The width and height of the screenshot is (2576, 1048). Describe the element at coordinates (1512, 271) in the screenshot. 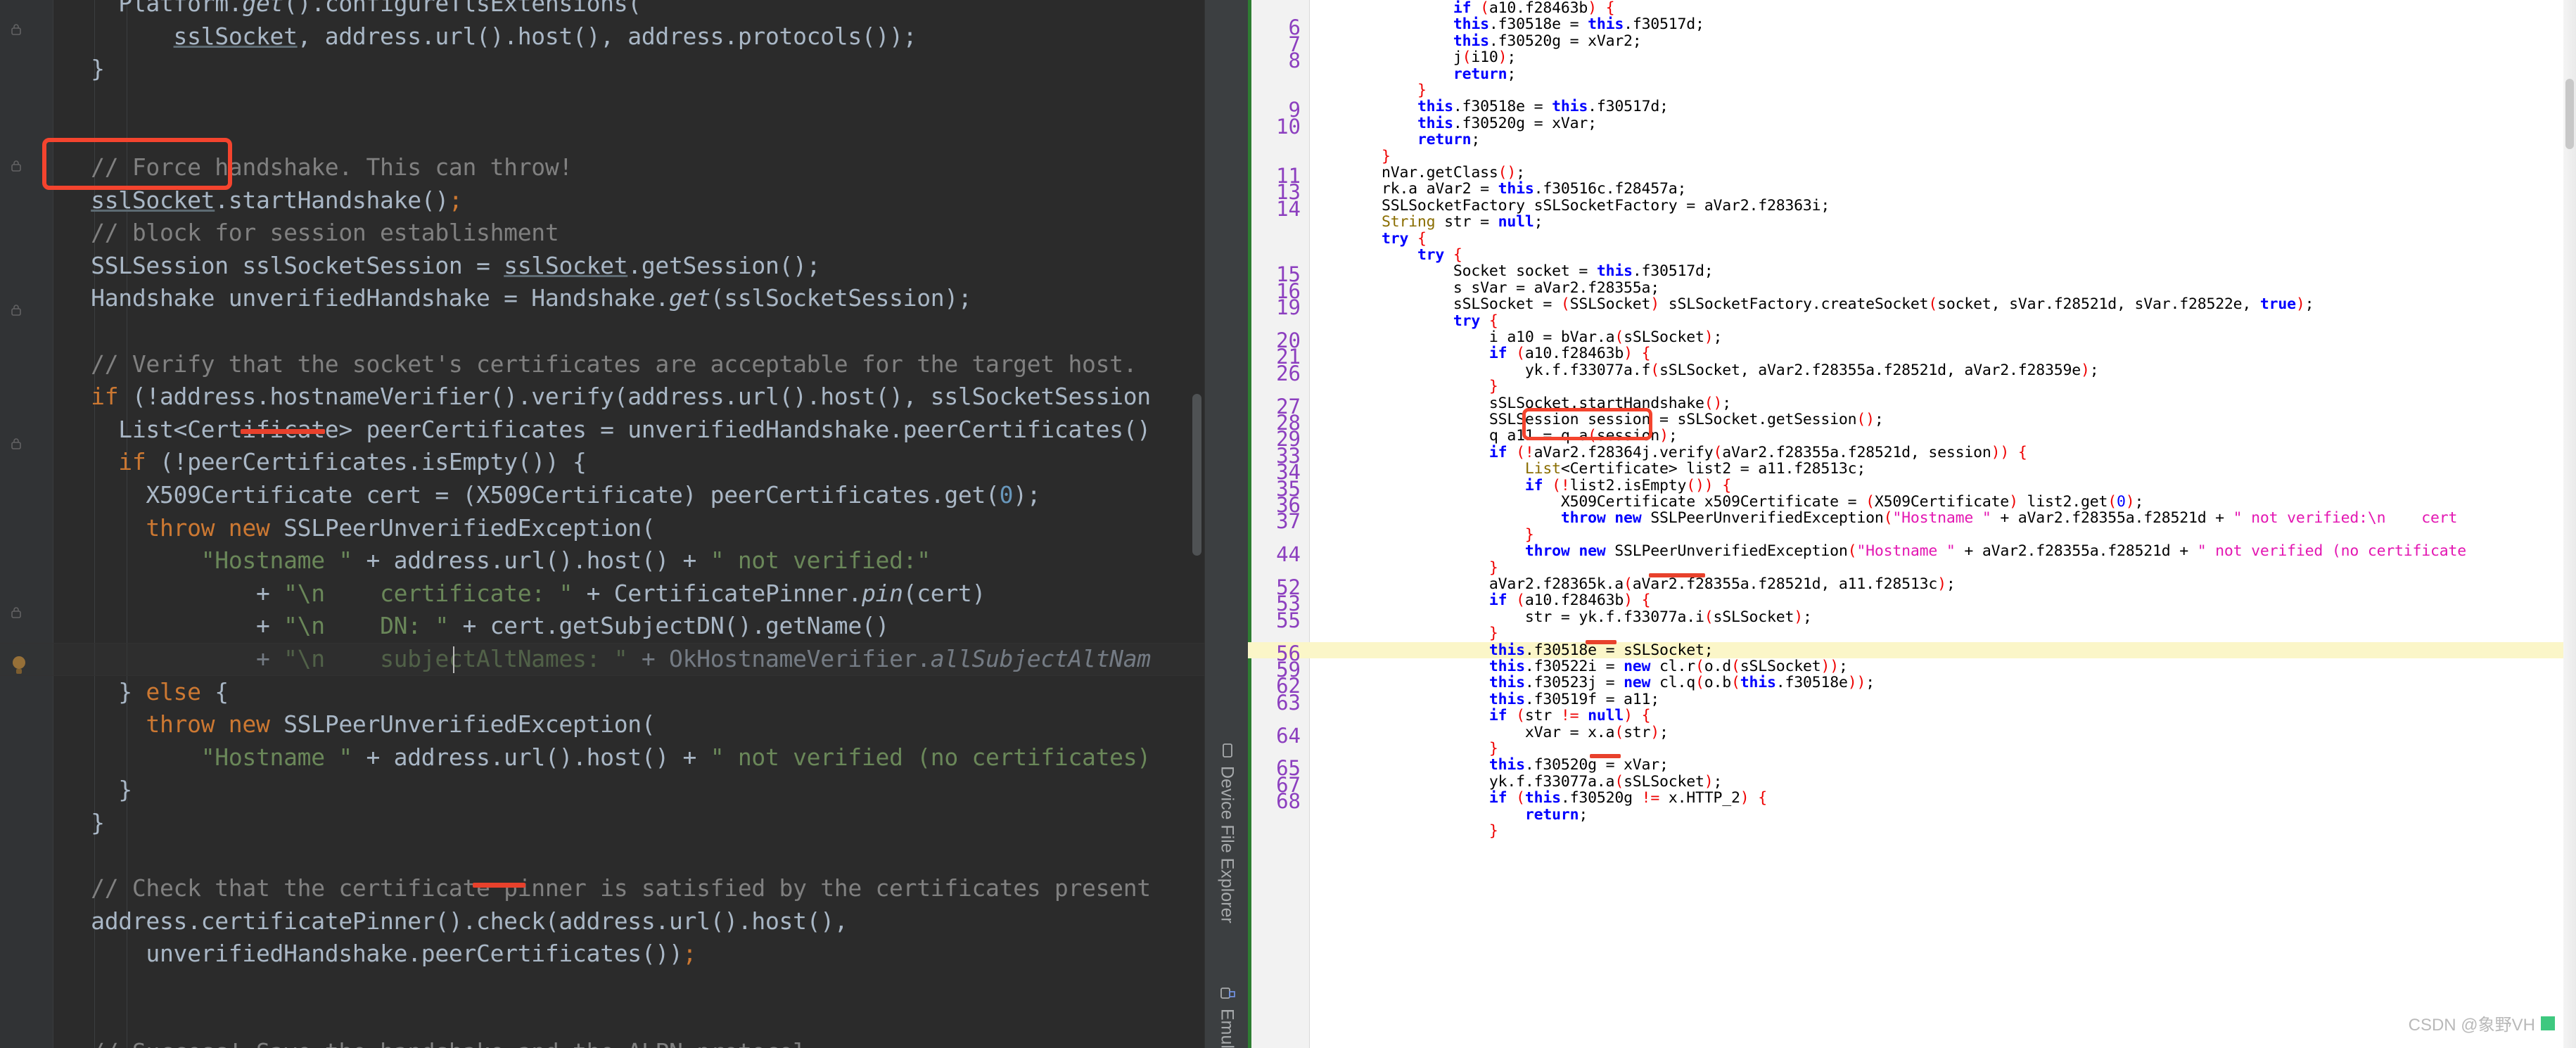

I see `code-line: Socket socket = this.f30517d;` at that location.